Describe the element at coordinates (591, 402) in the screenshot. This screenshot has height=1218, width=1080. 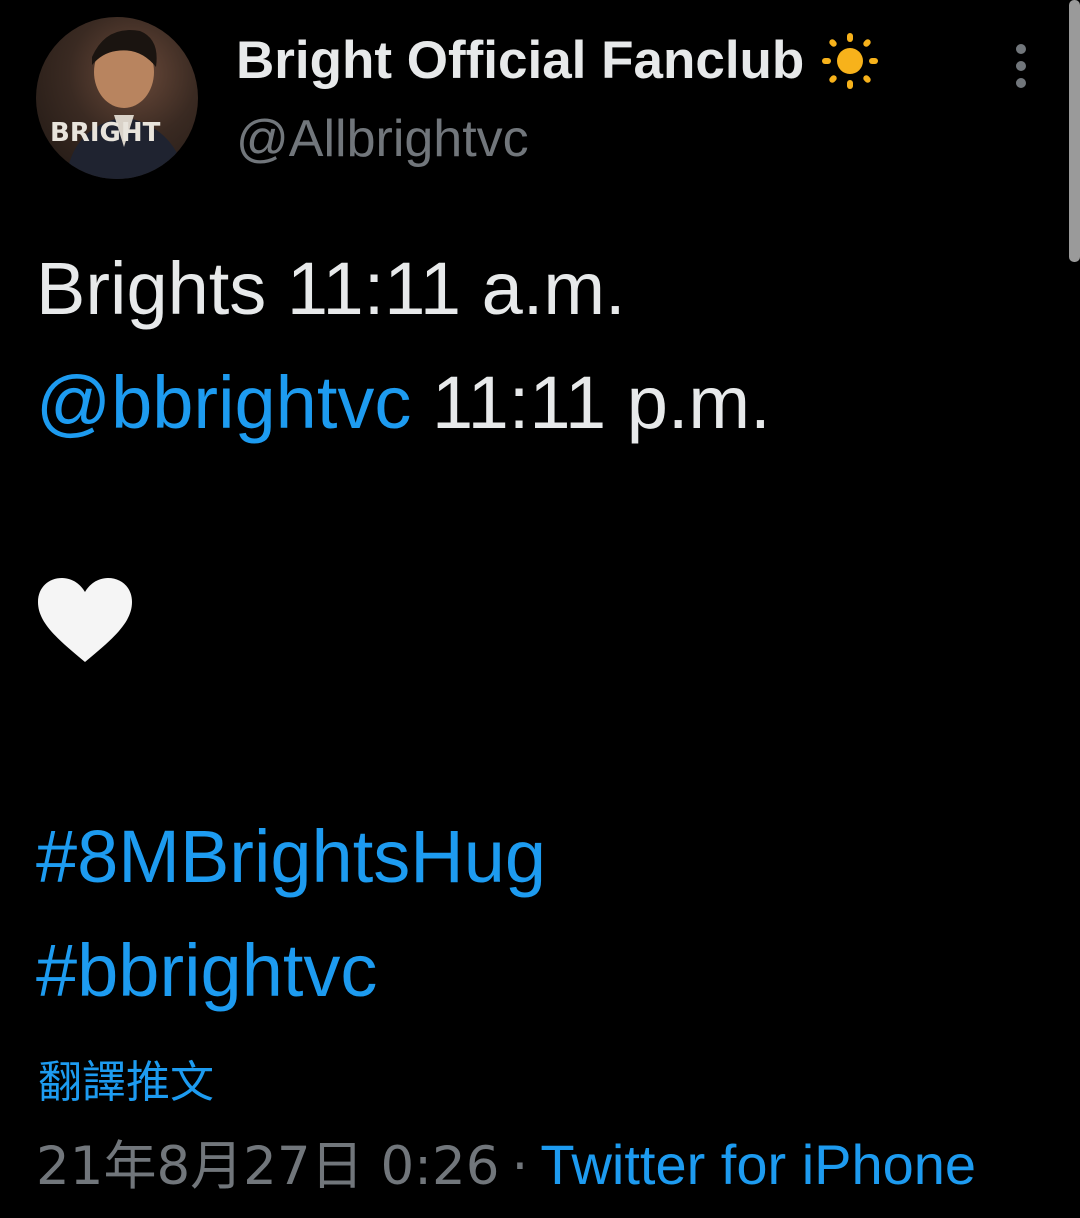
I see `tweet-line-2-text: 11:11 p.m.` at that location.